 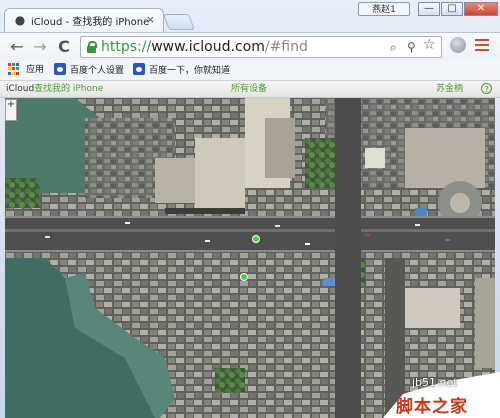 I want to click on bookmarks-bar: 应用 百度个人设置 百度一下，你就知道, so click(x=250, y=70).